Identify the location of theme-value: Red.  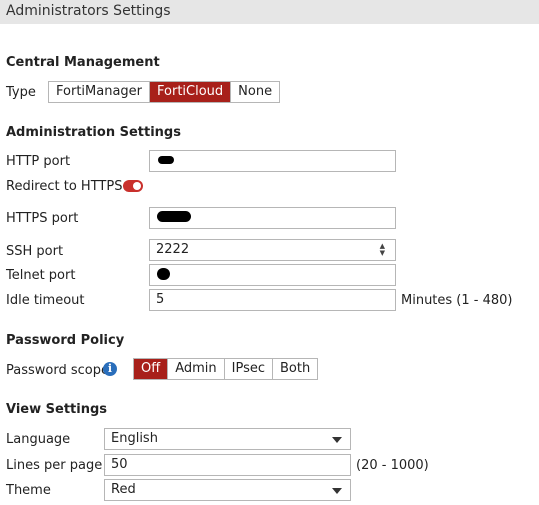
(123, 489).